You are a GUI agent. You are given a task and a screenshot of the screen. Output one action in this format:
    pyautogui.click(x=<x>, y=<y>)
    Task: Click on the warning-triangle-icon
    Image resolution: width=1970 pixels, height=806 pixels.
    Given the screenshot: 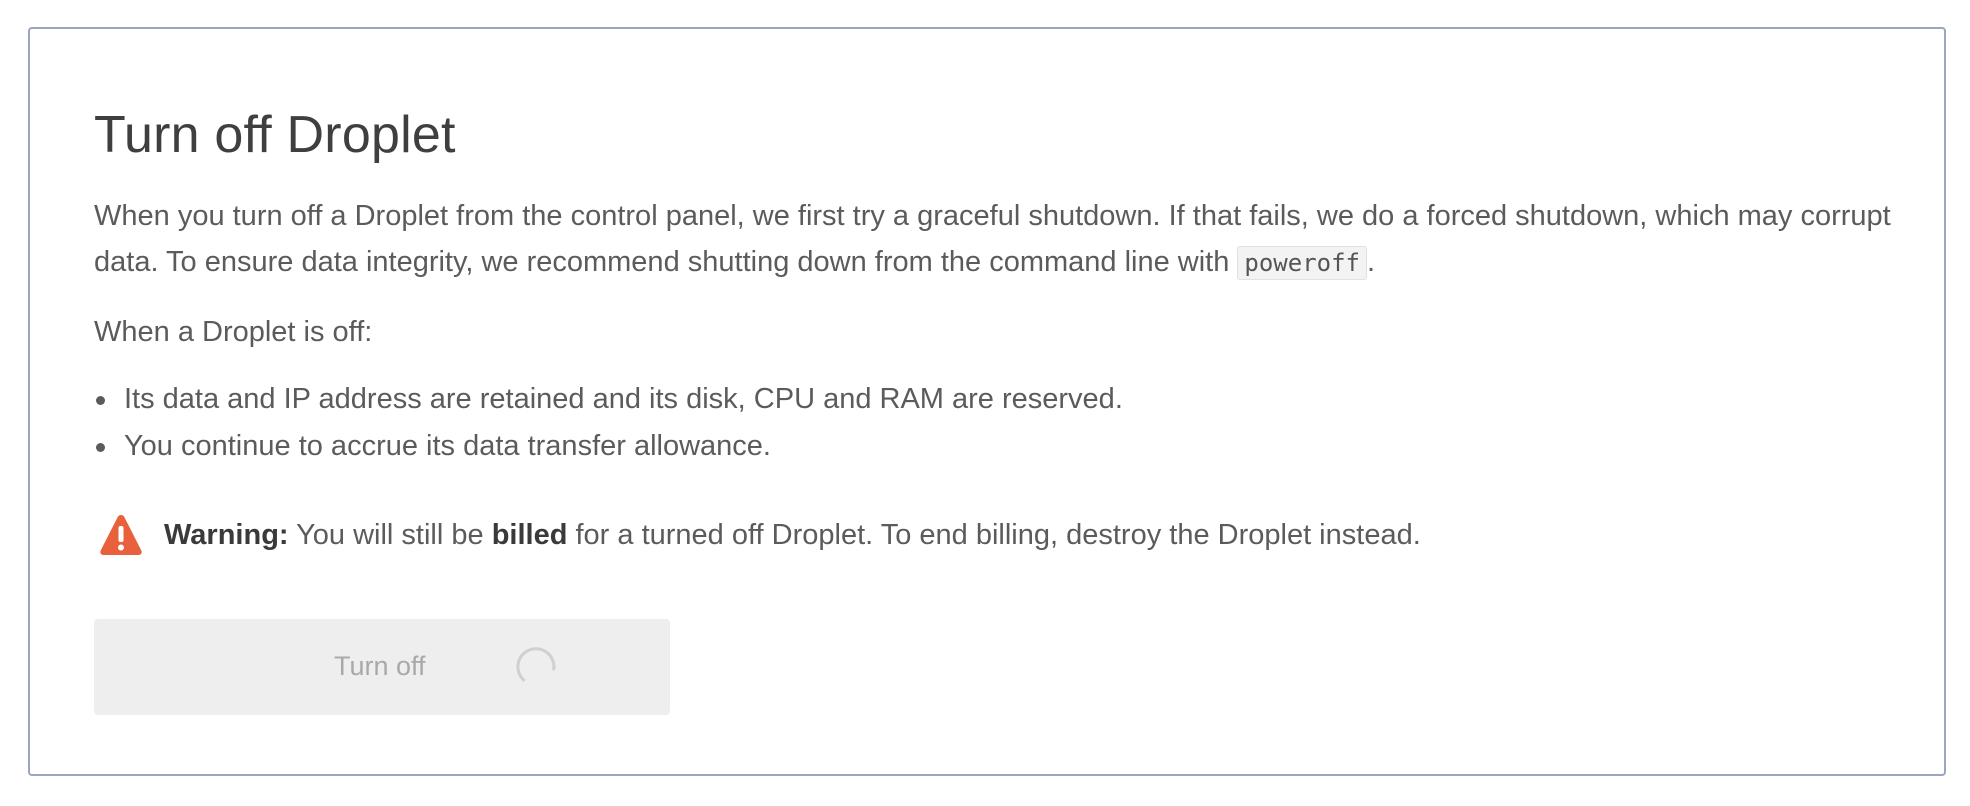 What is the action you would take?
    pyautogui.click(x=121, y=535)
    